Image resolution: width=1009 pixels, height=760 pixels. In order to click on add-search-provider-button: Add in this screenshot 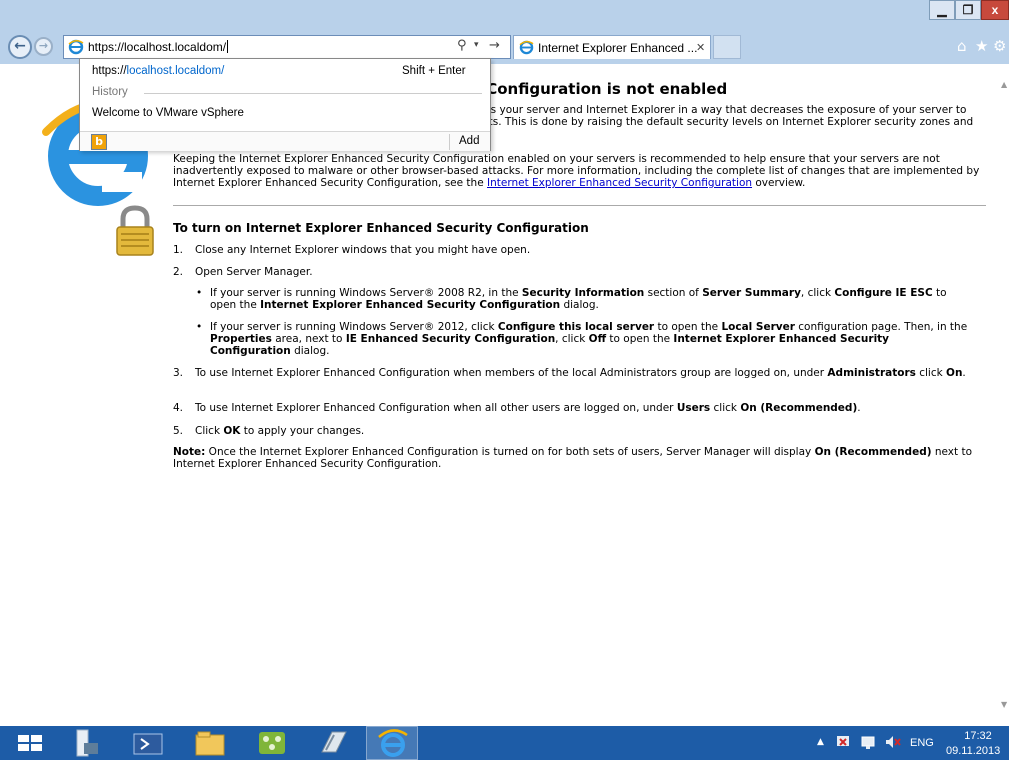, I will do `click(469, 141)`.